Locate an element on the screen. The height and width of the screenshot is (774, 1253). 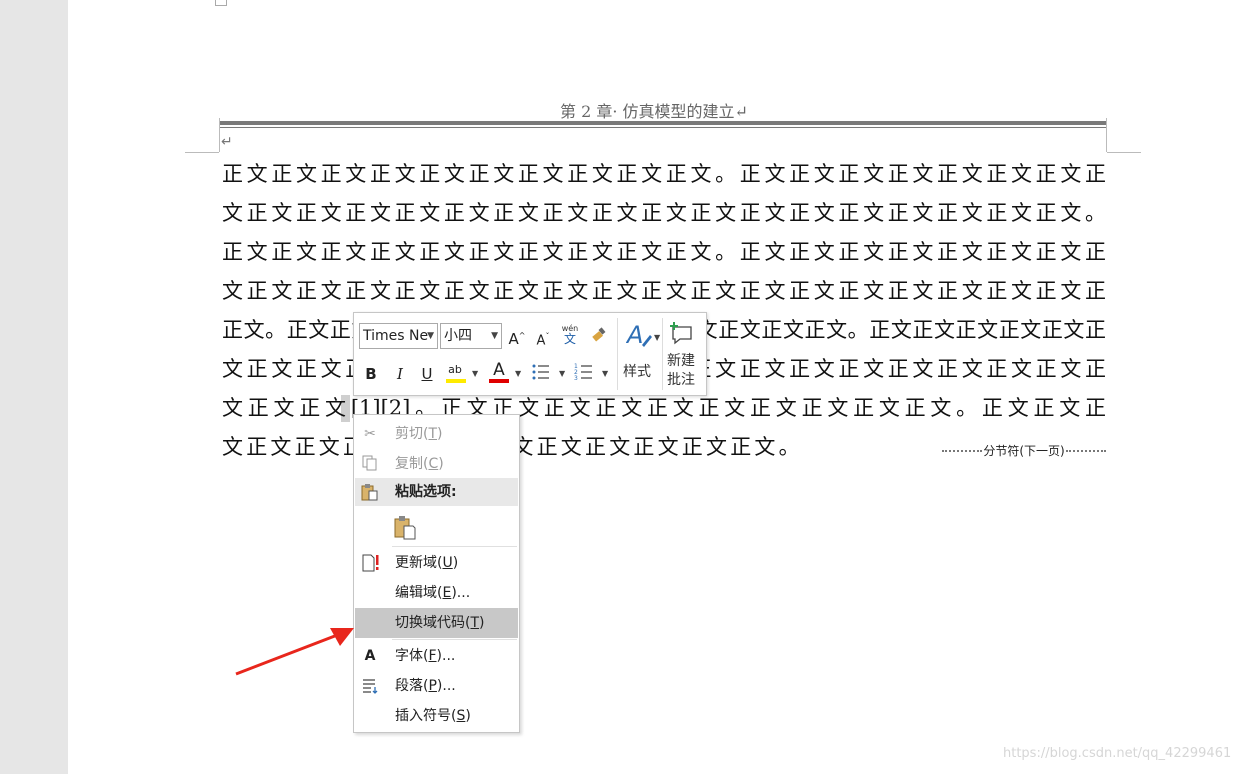
numbered-list-icon: 123 is located at coordinates (583, 372).